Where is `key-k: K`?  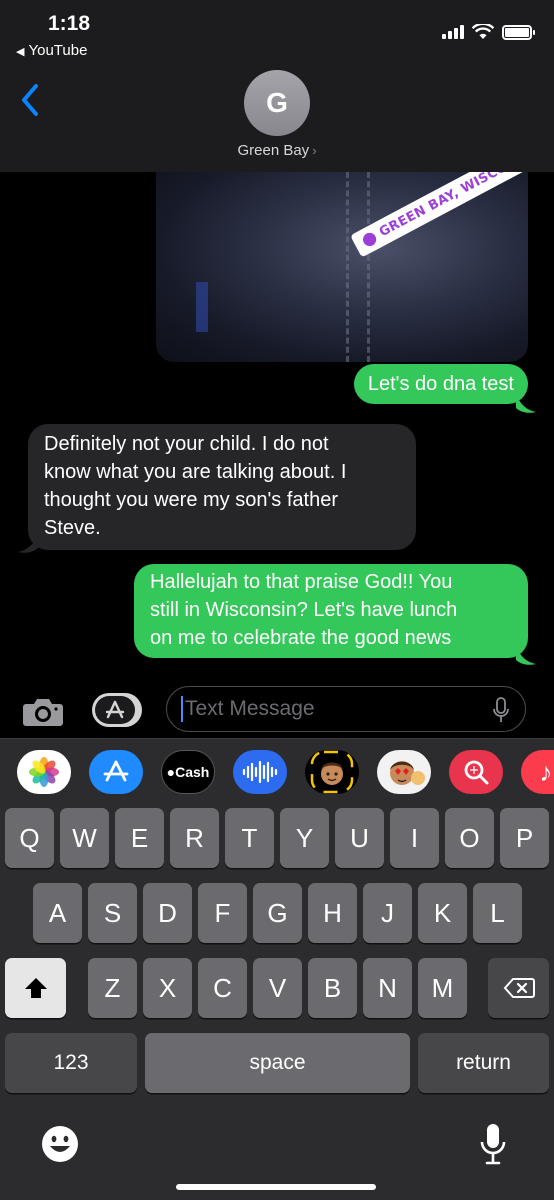
key-k: K is located at coordinates (442, 913).